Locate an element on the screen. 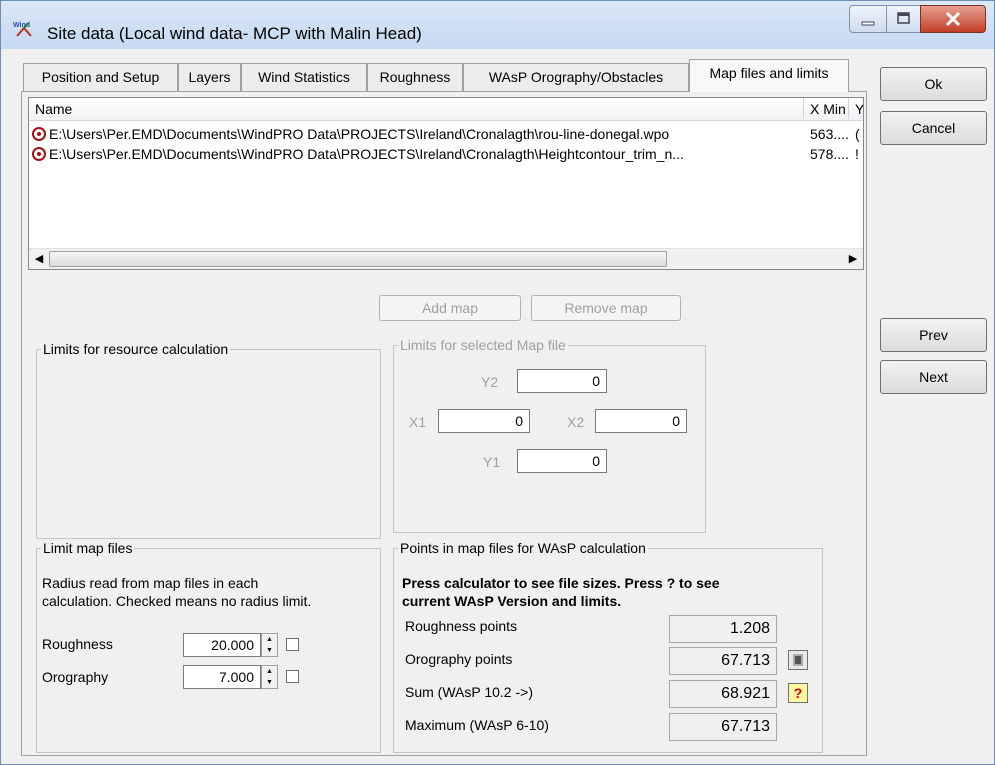  tab-wasp-orography-obstacles: WAsP Orography/Obstacles is located at coordinates (576, 77).